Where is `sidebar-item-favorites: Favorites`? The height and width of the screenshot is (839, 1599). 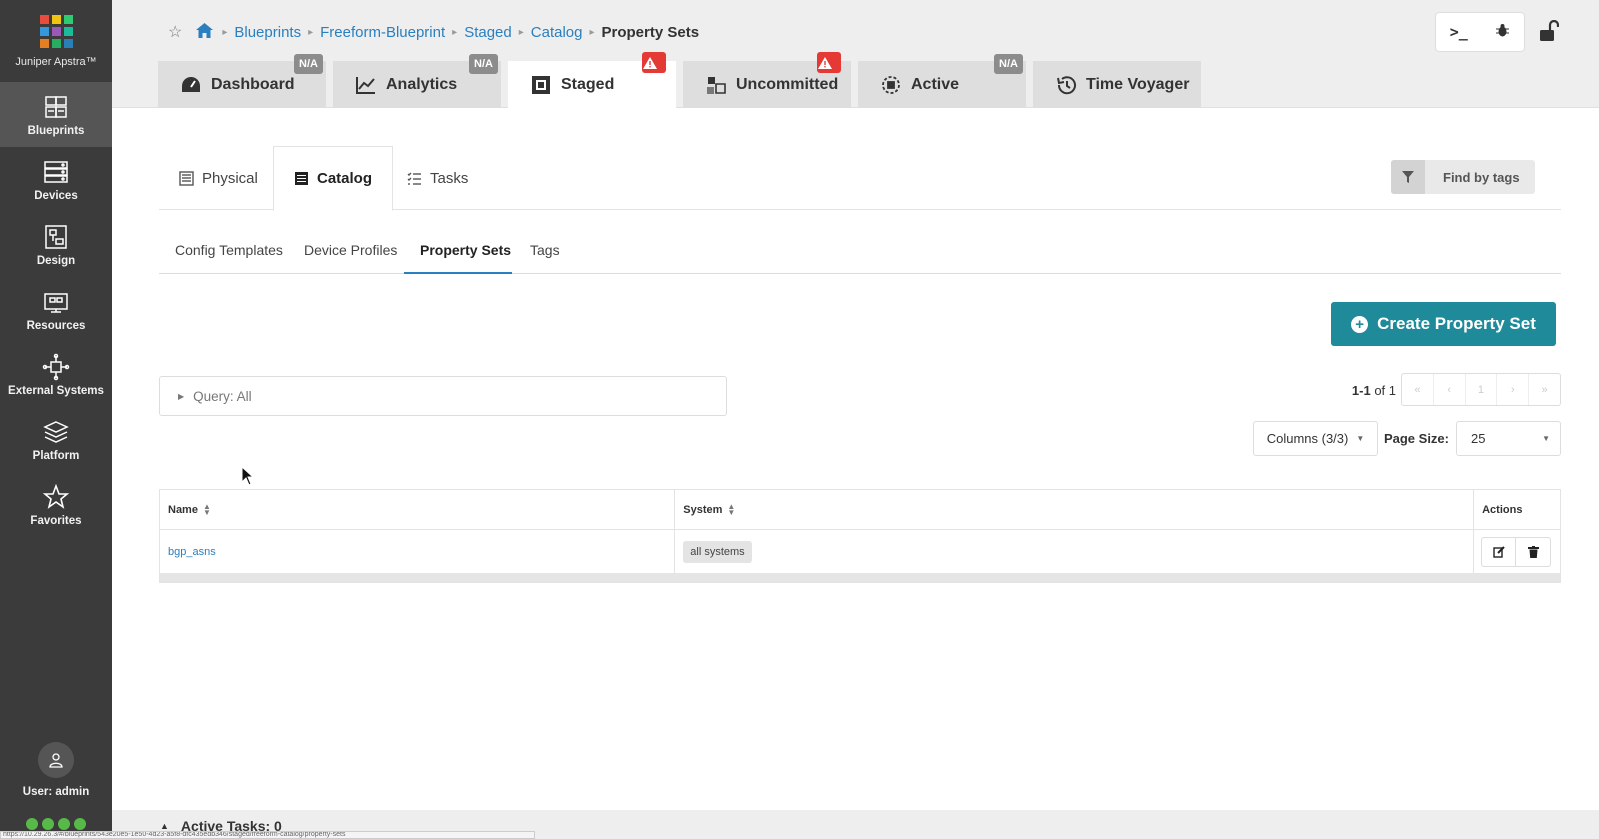 sidebar-item-favorites: Favorites is located at coordinates (56, 504).